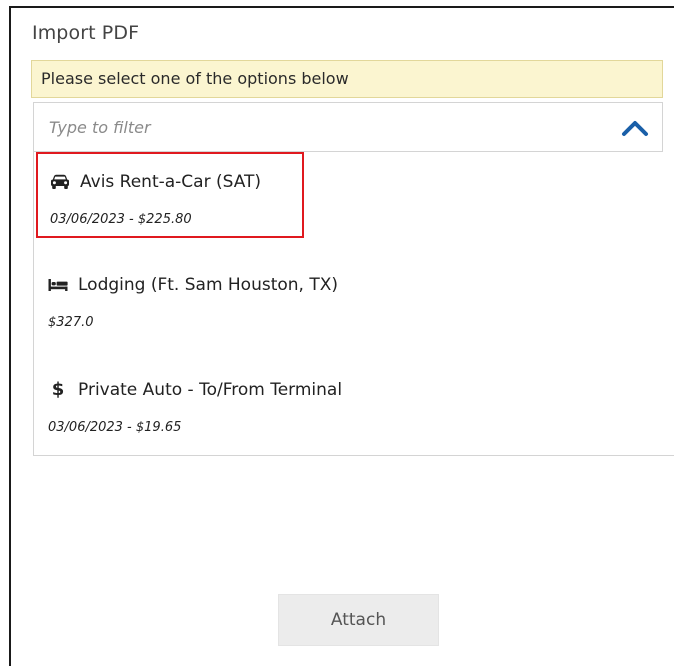 The image size is (674, 666). What do you see at coordinates (210, 390) in the screenshot?
I see `option-label: Private Auto - To/From Terminal` at bounding box center [210, 390].